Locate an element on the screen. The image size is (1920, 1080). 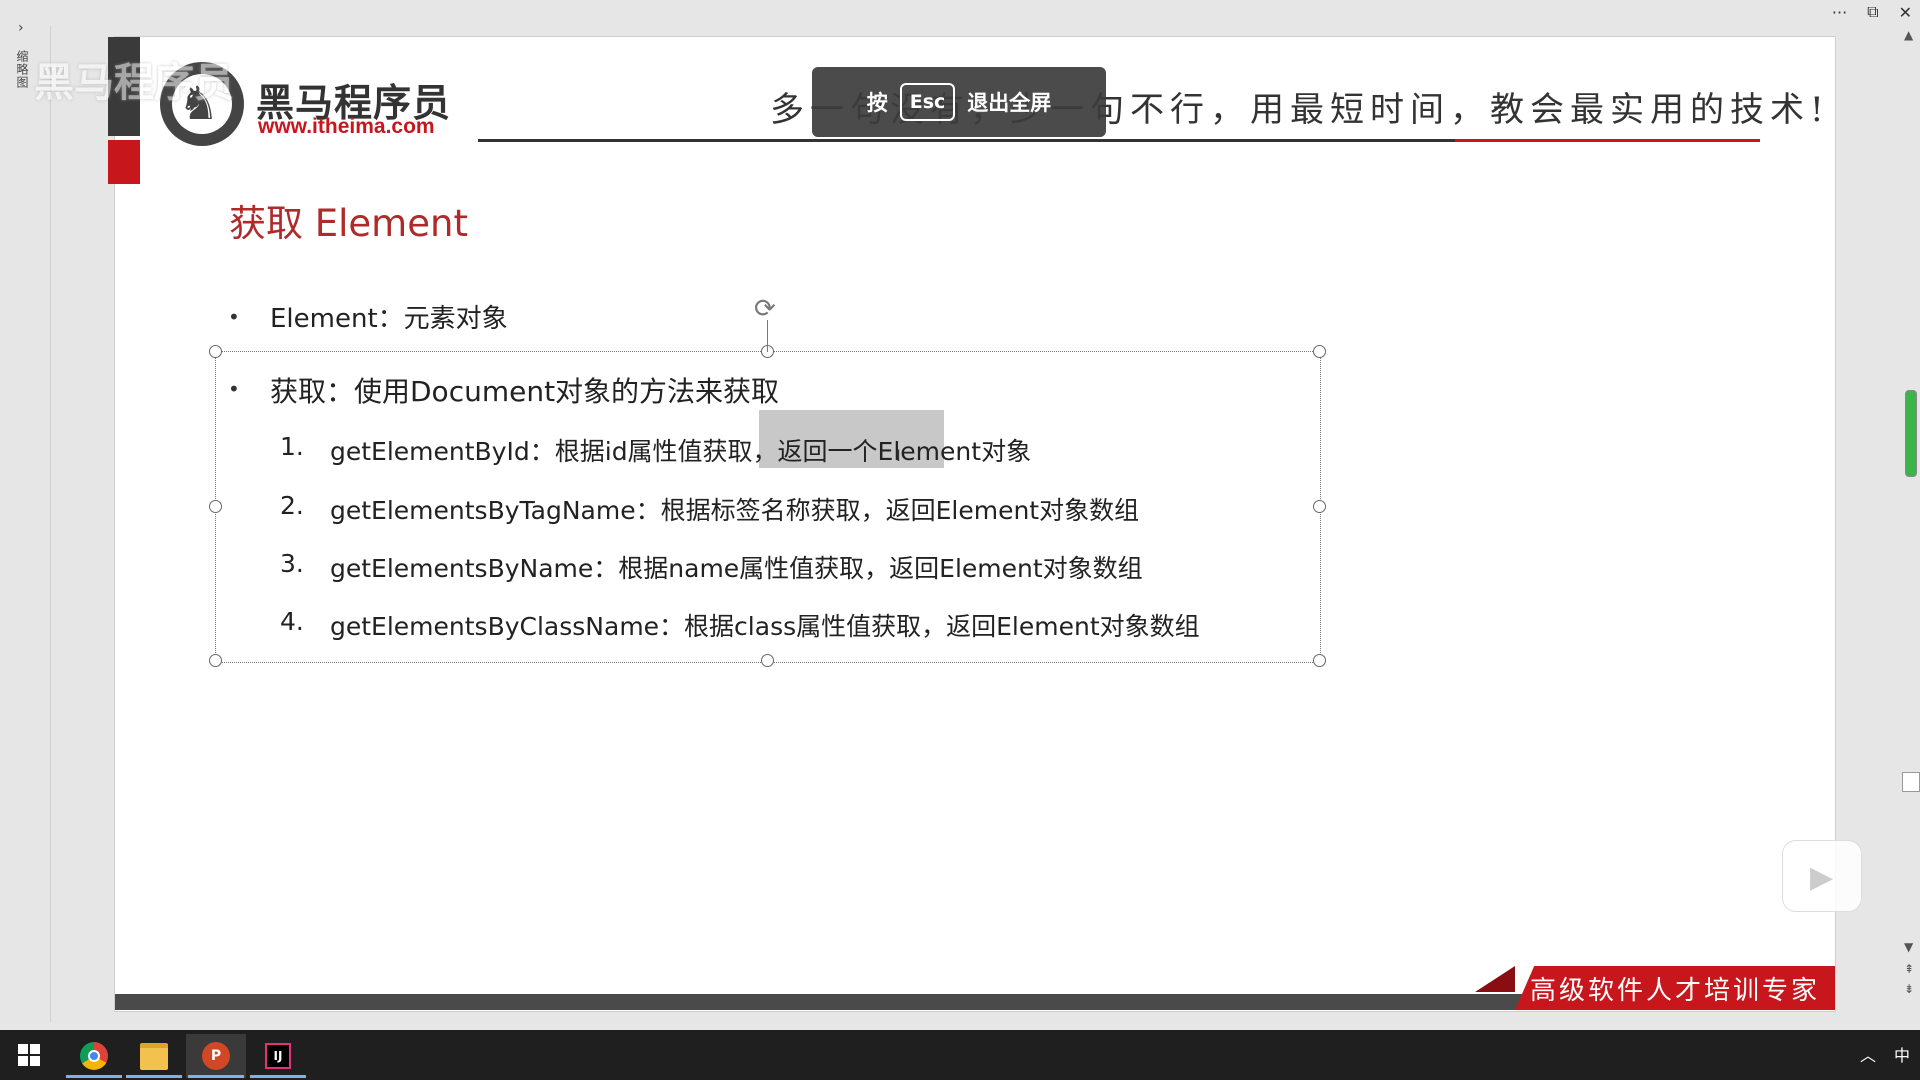
taskbar-chrome is located at coordinates (94, 1056).